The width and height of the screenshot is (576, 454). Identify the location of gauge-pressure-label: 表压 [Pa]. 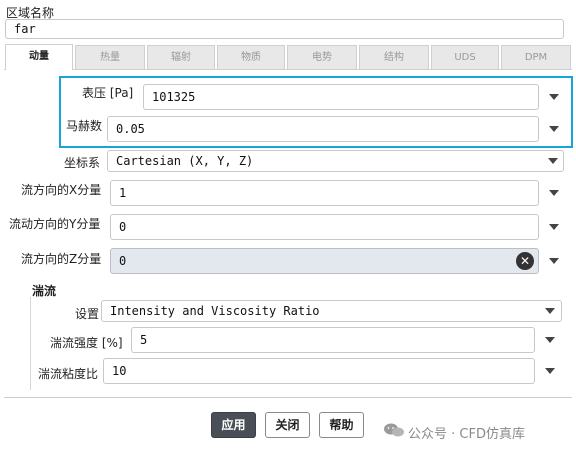
(108, 93).